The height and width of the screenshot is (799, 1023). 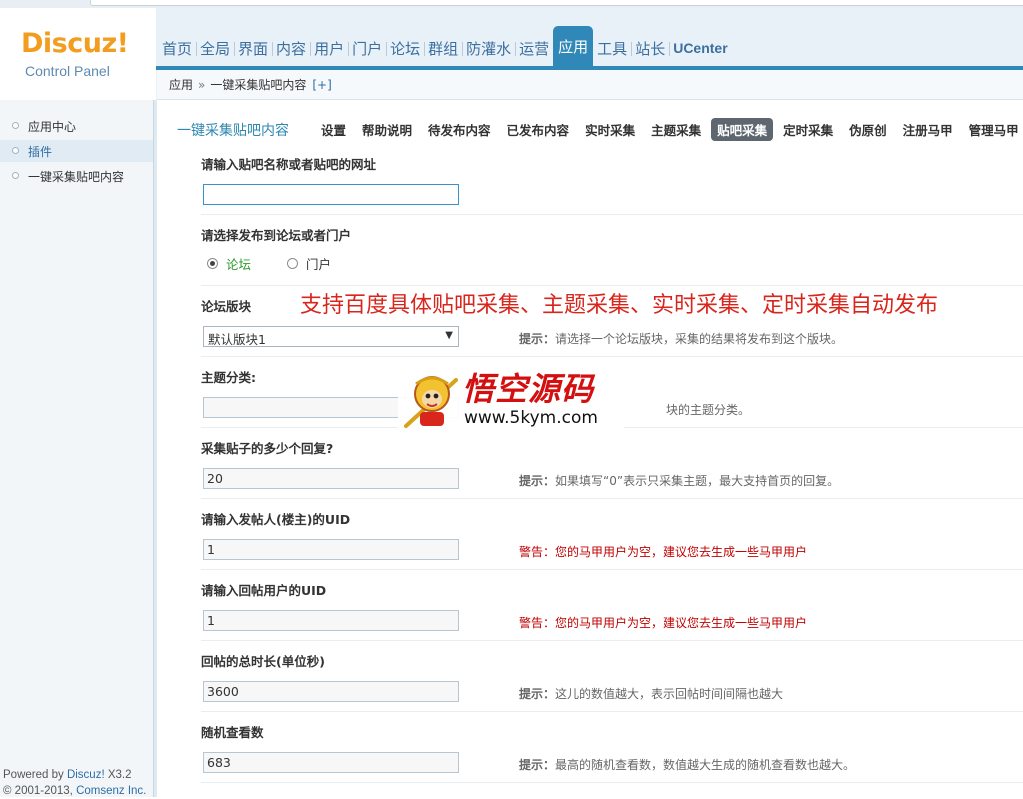 What do you see at coordinates (612, 610) in the screenshot?
I see `form-row-reply-uid: 请输入回帖用户的UID 警告：您的马甲用户为空，建议您去生成一些马甲用户` at bounding box center [612, 610].